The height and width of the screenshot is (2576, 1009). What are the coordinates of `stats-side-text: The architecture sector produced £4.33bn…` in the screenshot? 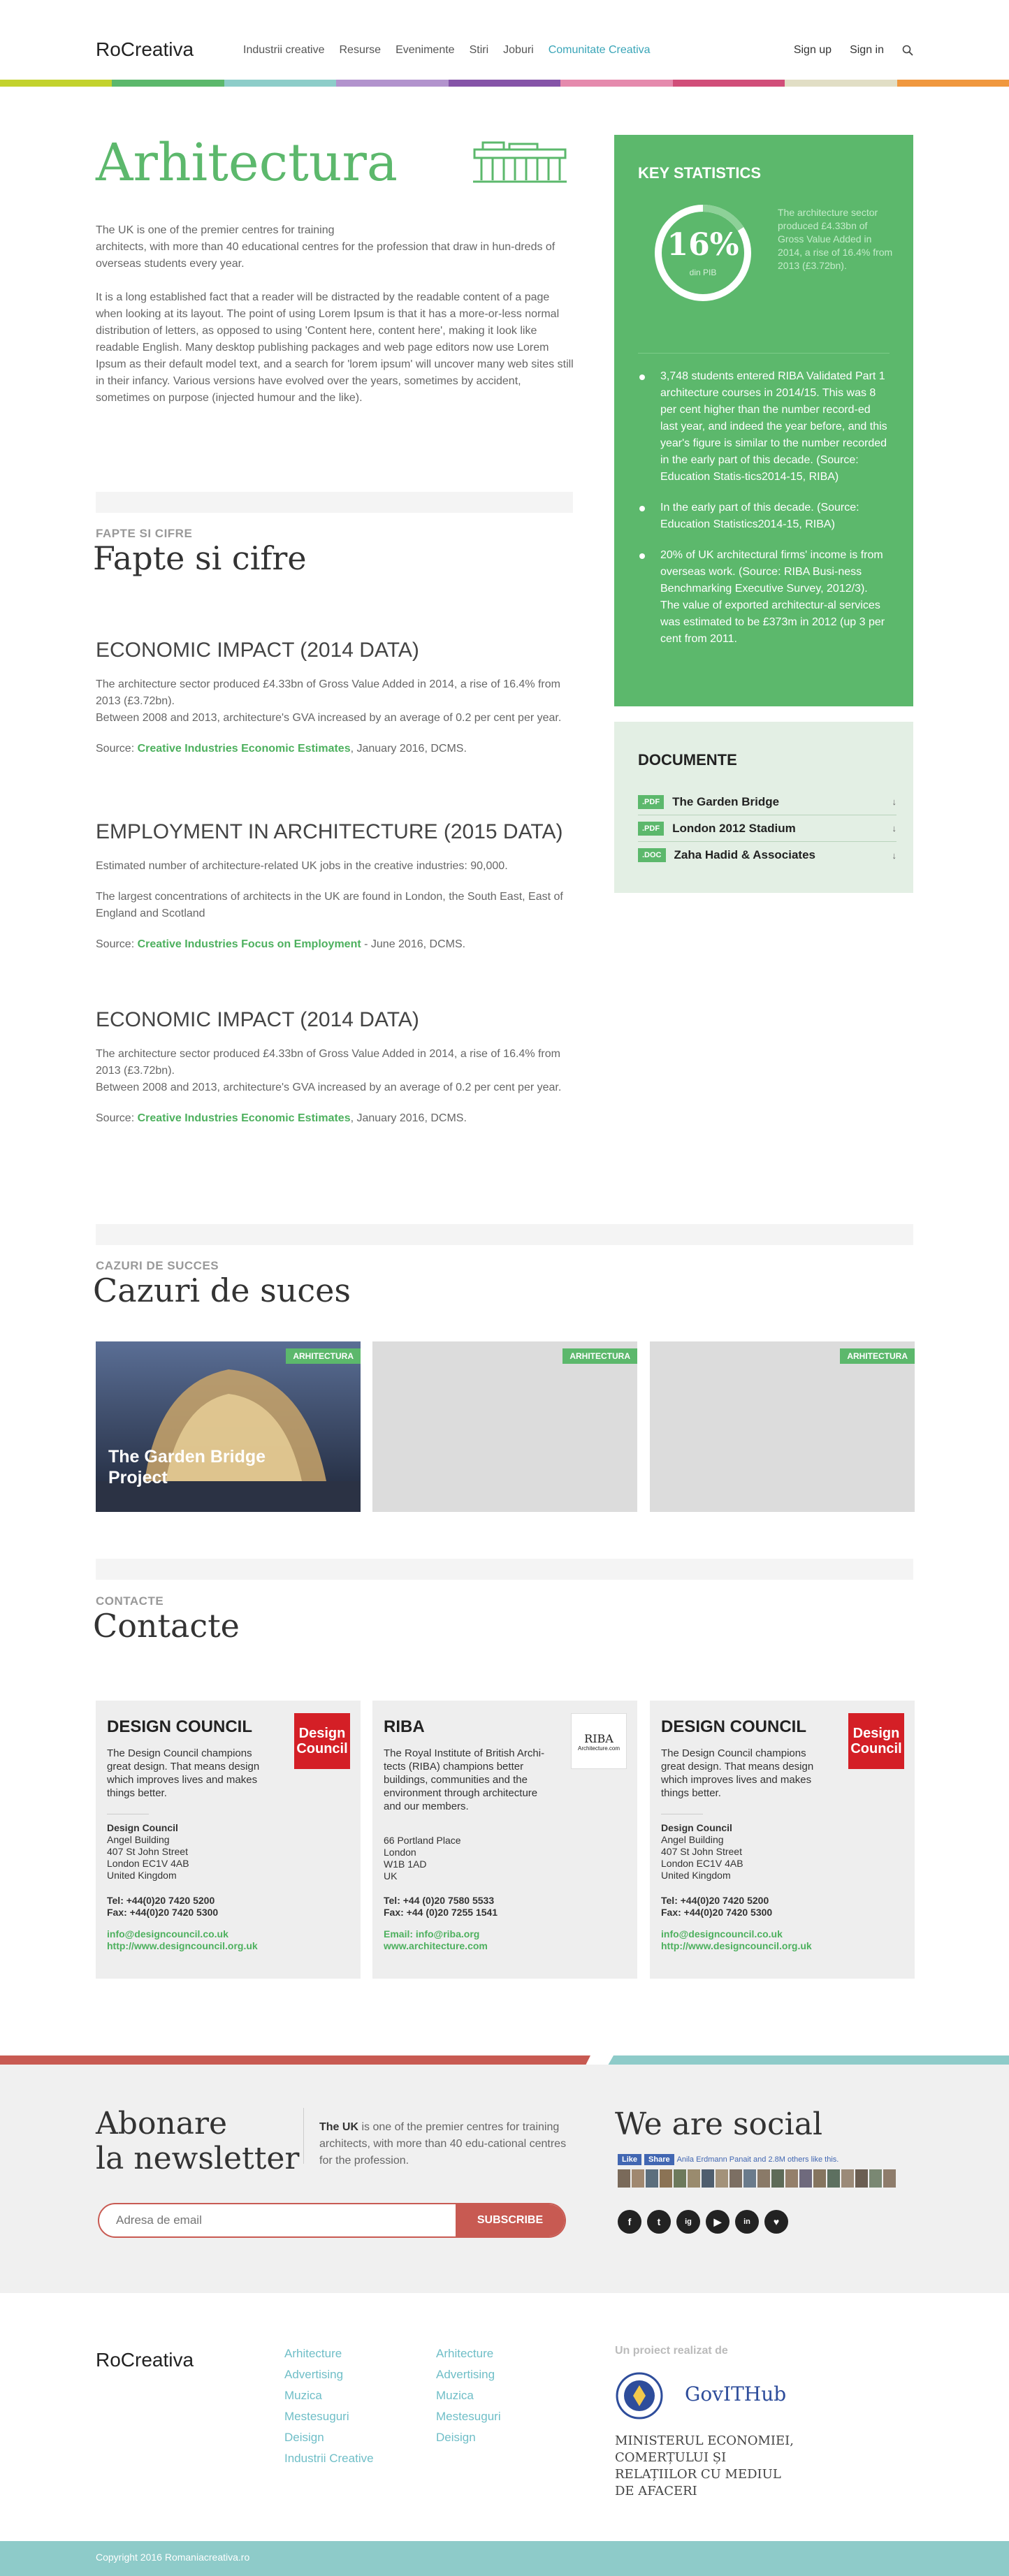 It's located at (836, 239).